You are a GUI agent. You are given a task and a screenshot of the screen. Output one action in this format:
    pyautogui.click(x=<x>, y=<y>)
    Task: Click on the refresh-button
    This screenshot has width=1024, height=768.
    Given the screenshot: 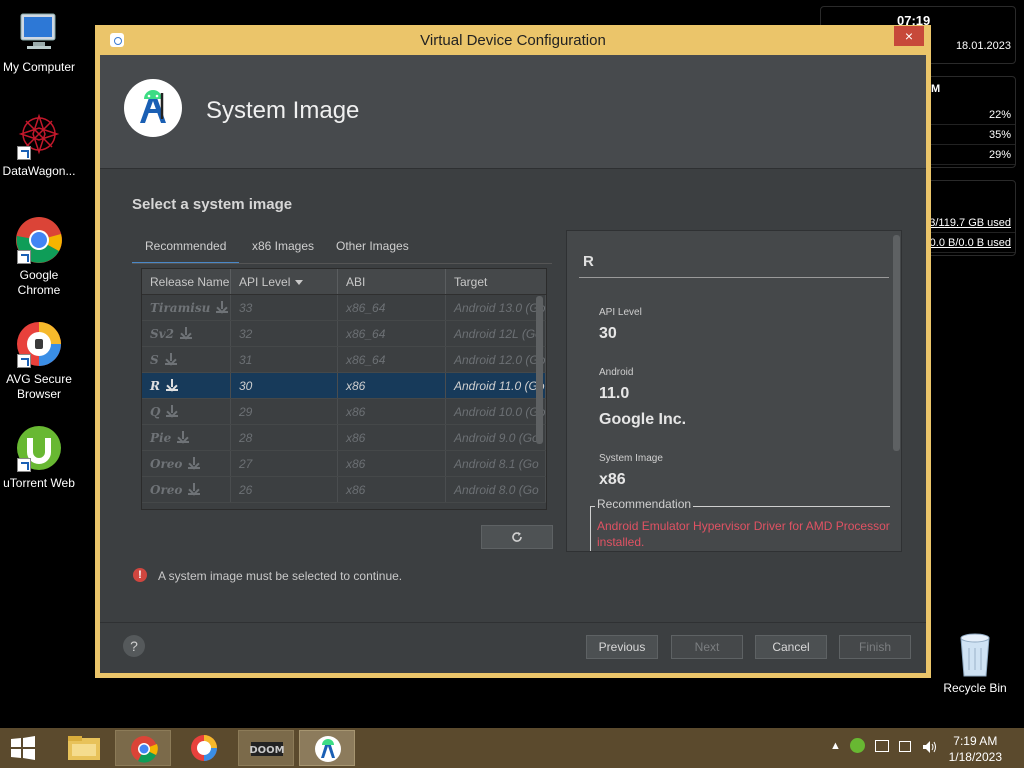 What is the action you would take?
    pyautogui.click(x=517, y=537)
    